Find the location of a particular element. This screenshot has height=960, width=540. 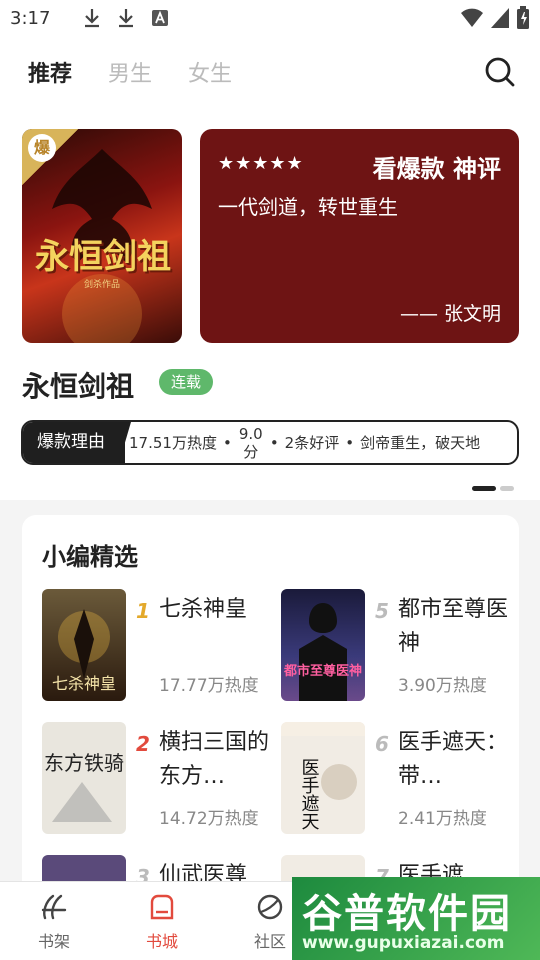

tab-bookshelf: 书架 is located at coordinates (54, 922).